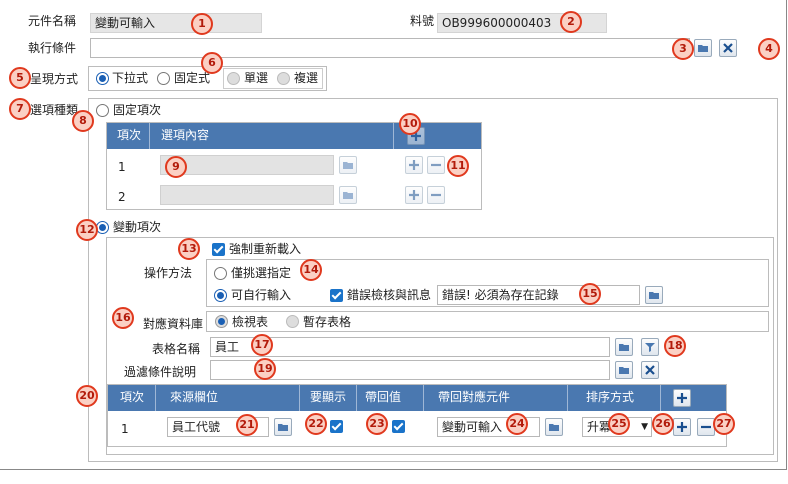  What do you see at coordinates (283, 78) in the screenshot?
I see `multi-select-radio` at bounding box center [283, 78].